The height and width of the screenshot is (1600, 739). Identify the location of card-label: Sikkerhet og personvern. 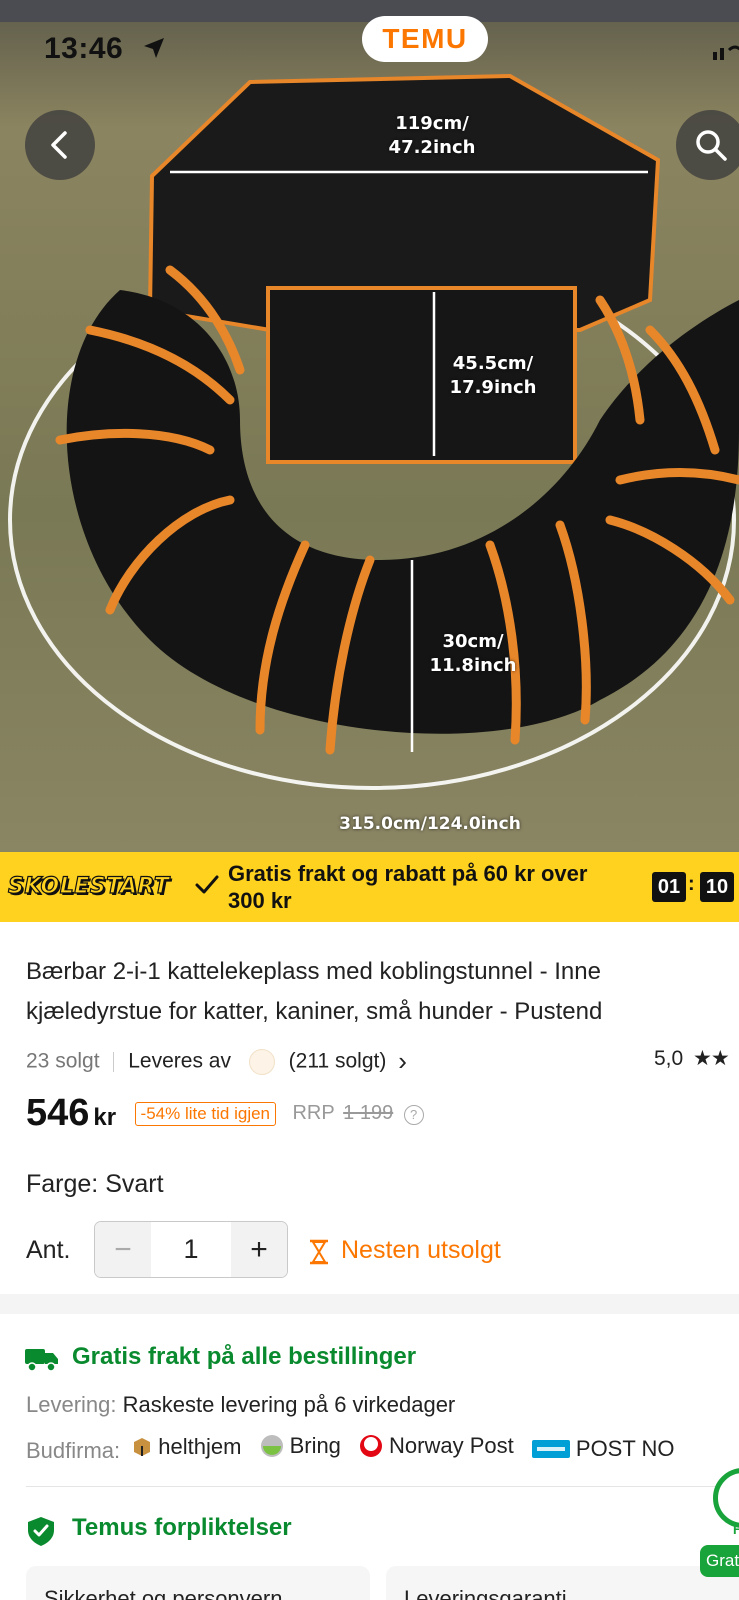
(163, 1593).